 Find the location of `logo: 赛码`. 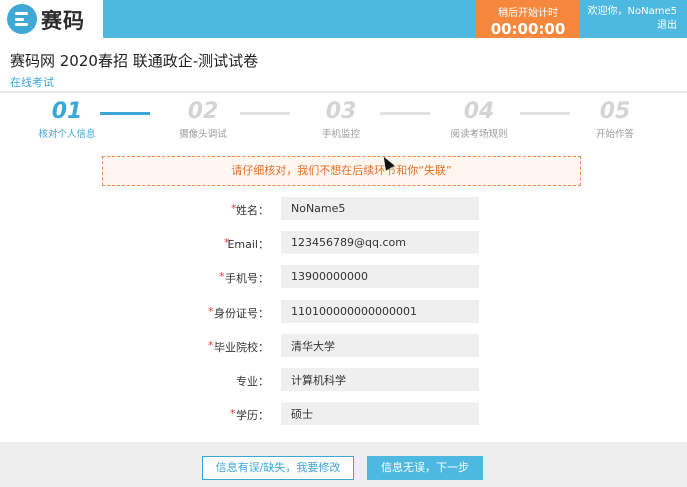

logo: 赛码 is located at coordinates (51, 19).